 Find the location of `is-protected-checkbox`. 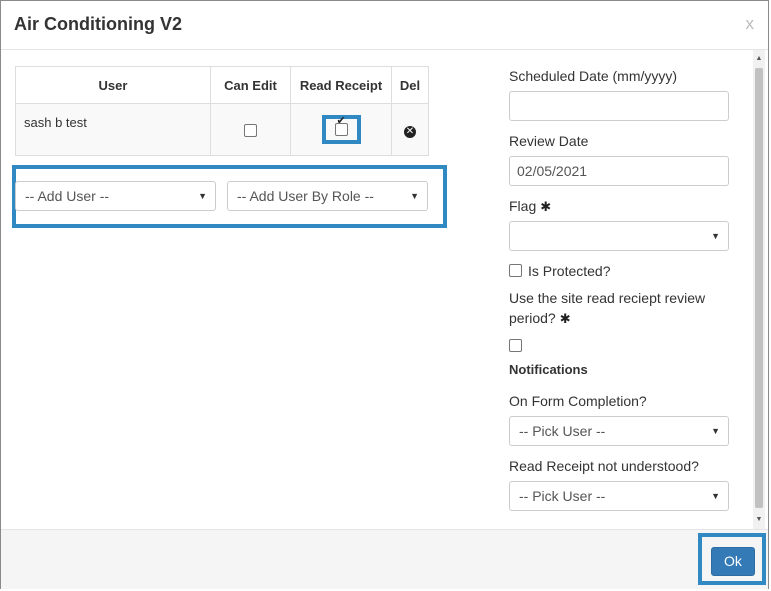

is-protected-checkbox is located at coordinates (515, 270).